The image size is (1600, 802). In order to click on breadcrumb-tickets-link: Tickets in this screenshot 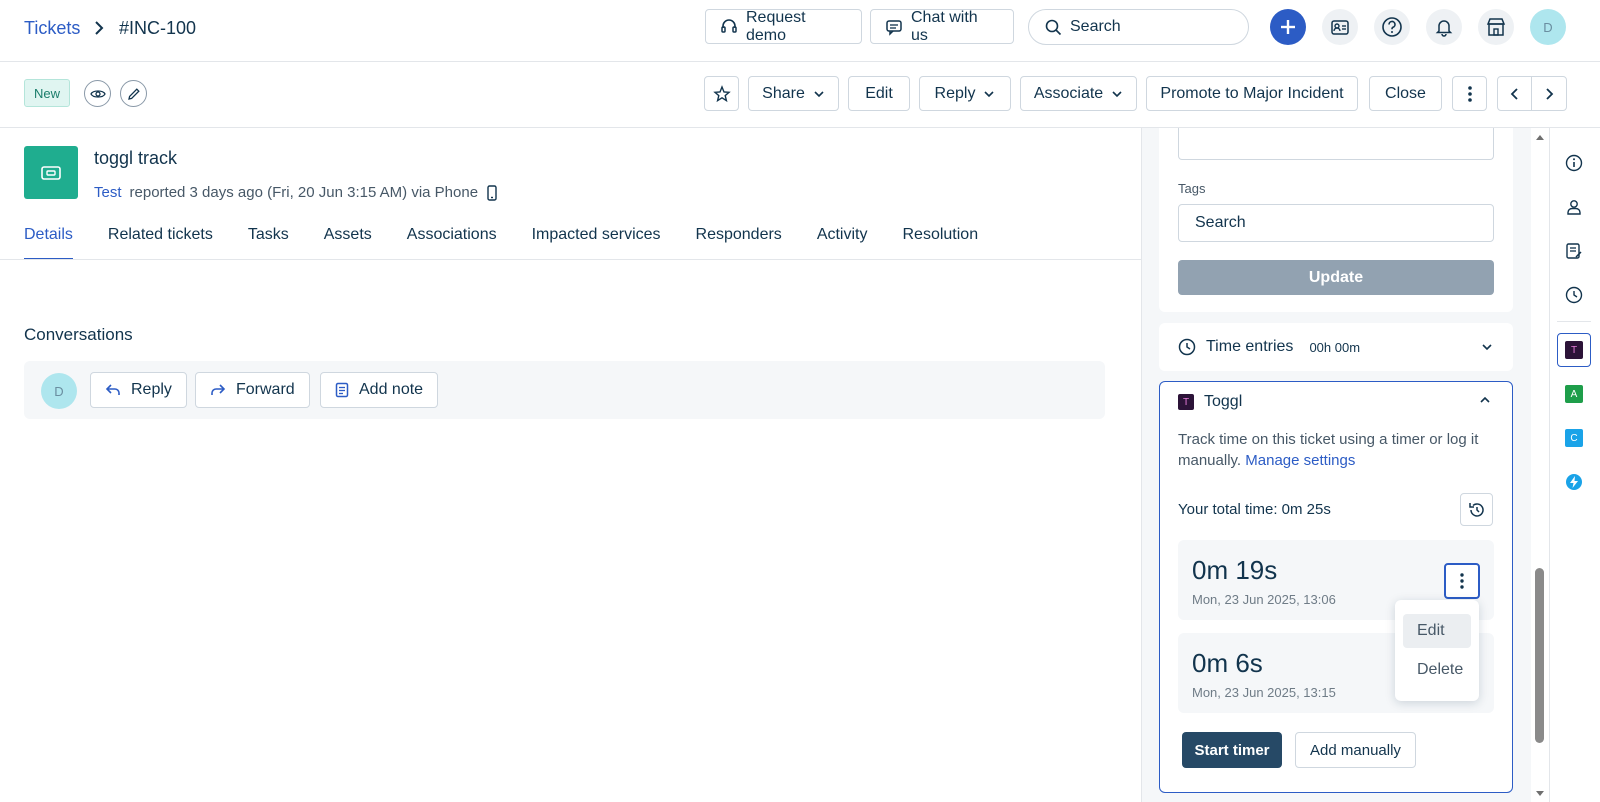, I will do `click(52, 28)`.